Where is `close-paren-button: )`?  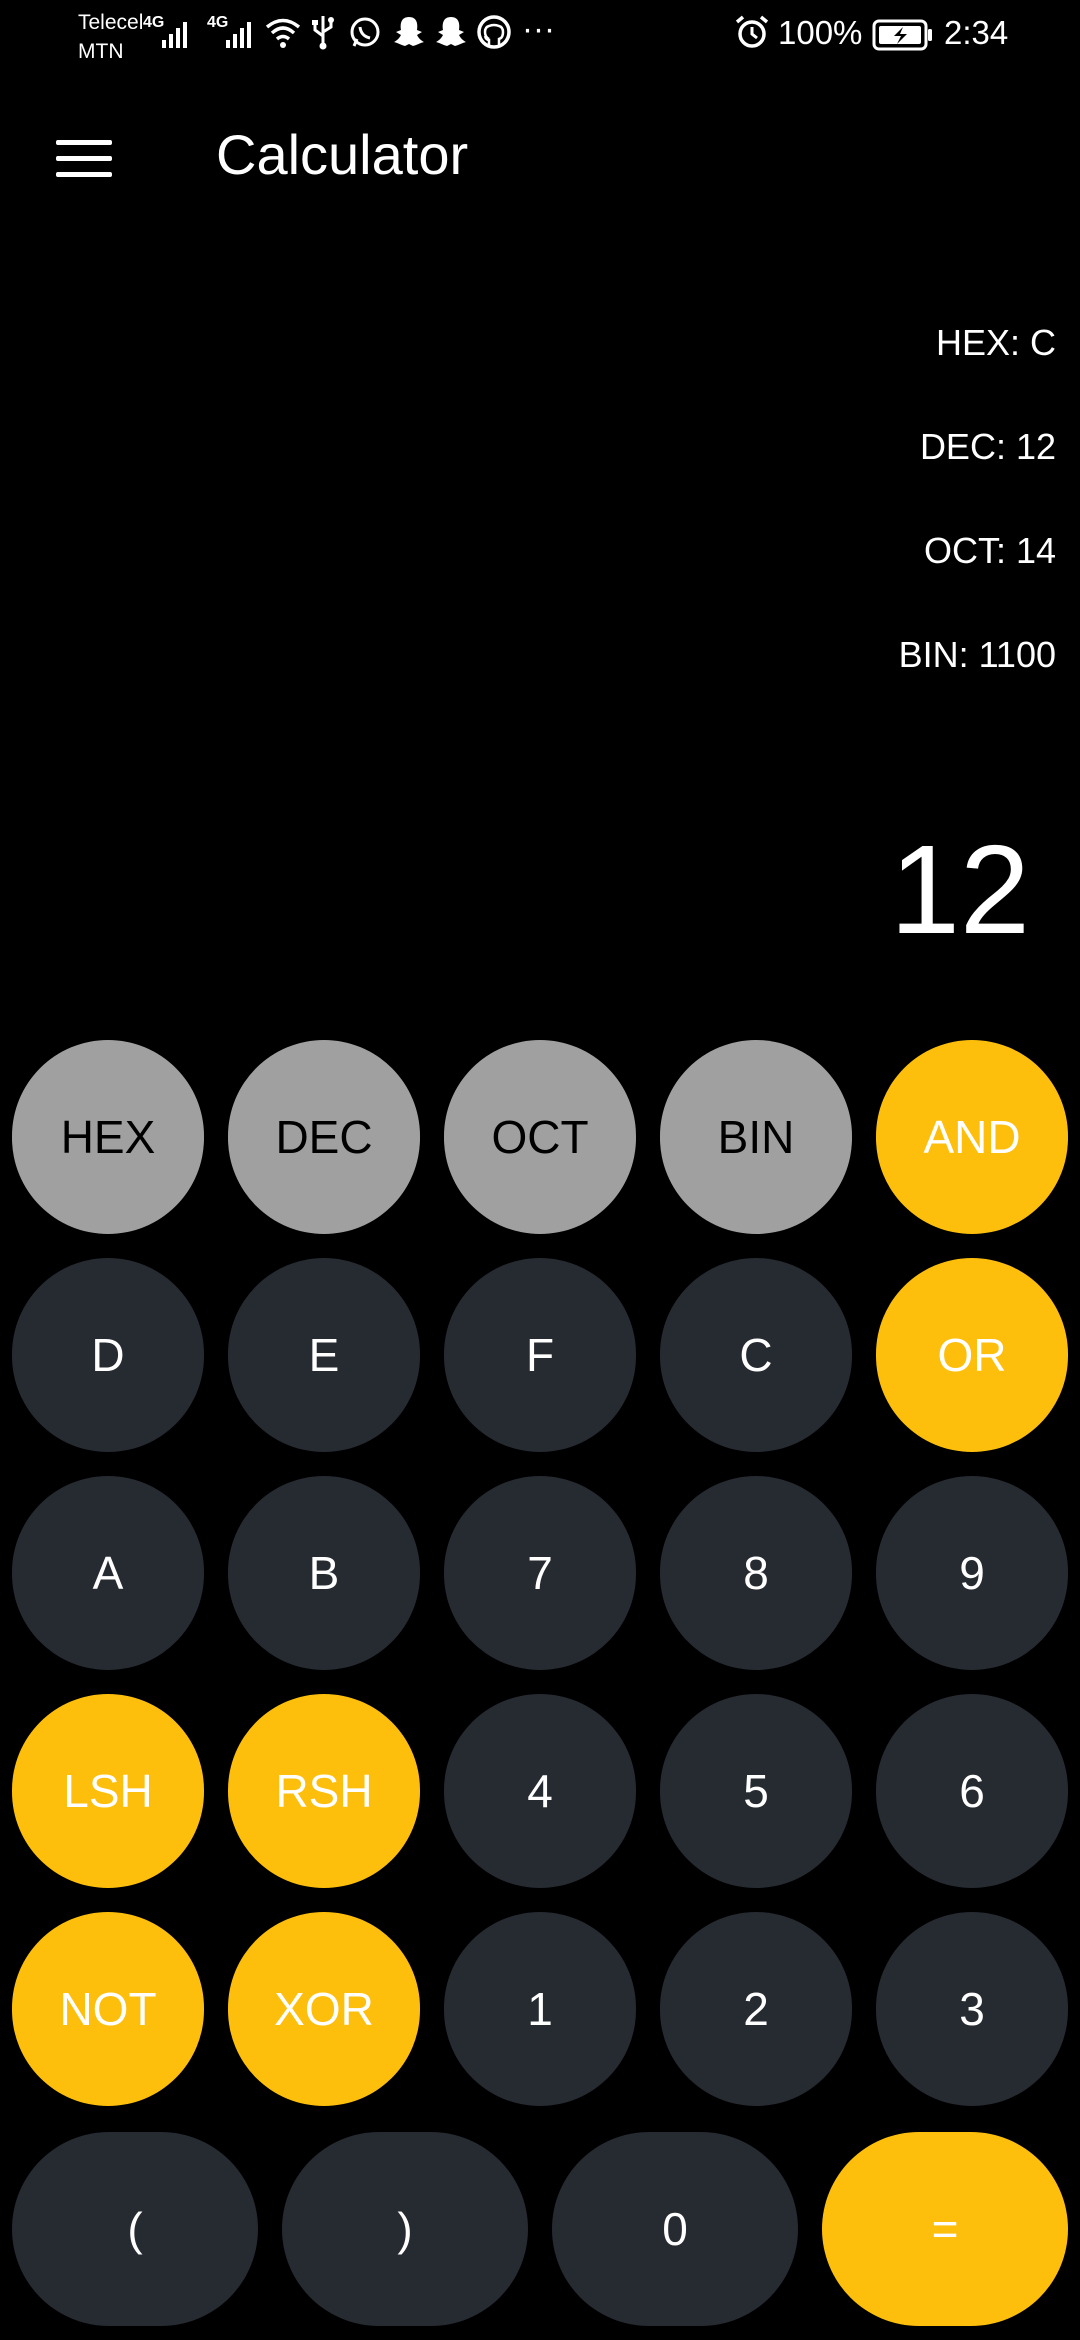
close-paren-button: ) is located at coordinates (405, 2229).